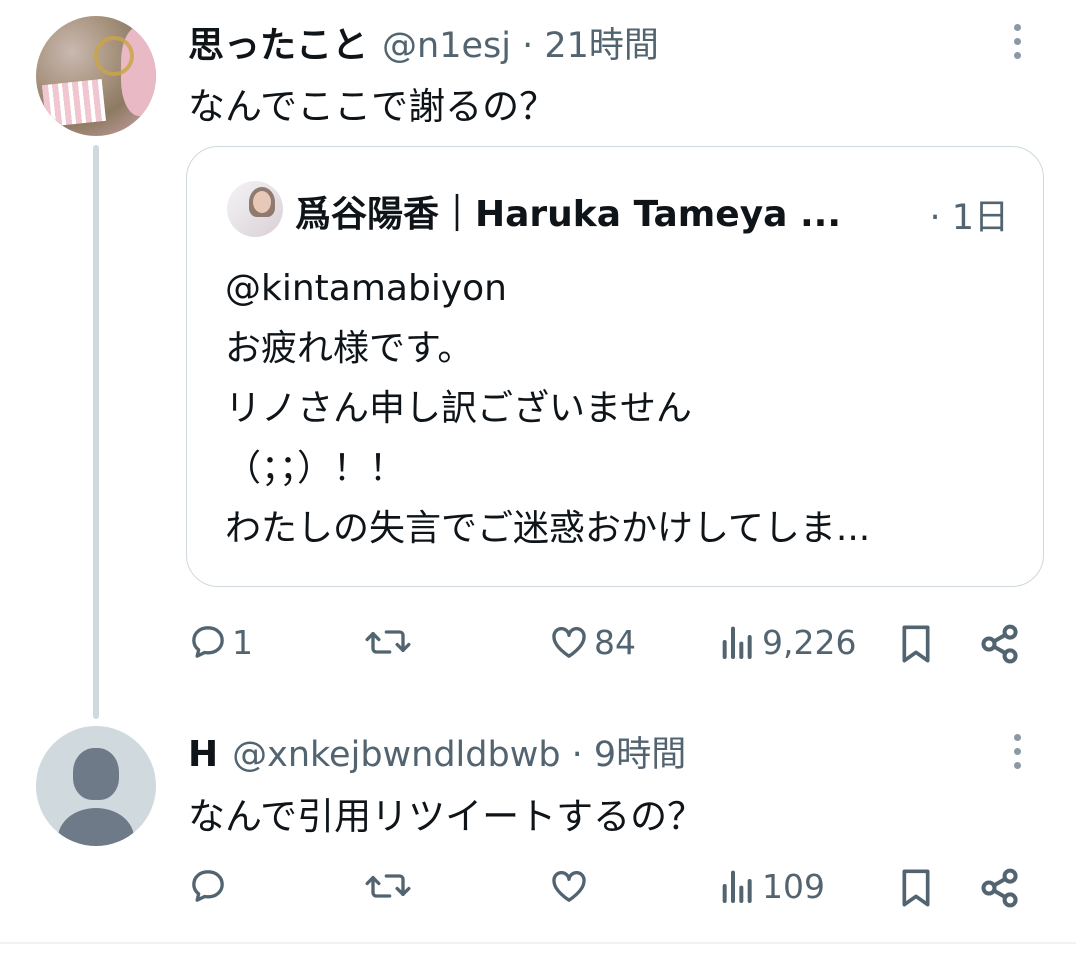 The height and width of the screenshot is (966, 1076). I want to click on default-avatar-head, so click(96, 774).